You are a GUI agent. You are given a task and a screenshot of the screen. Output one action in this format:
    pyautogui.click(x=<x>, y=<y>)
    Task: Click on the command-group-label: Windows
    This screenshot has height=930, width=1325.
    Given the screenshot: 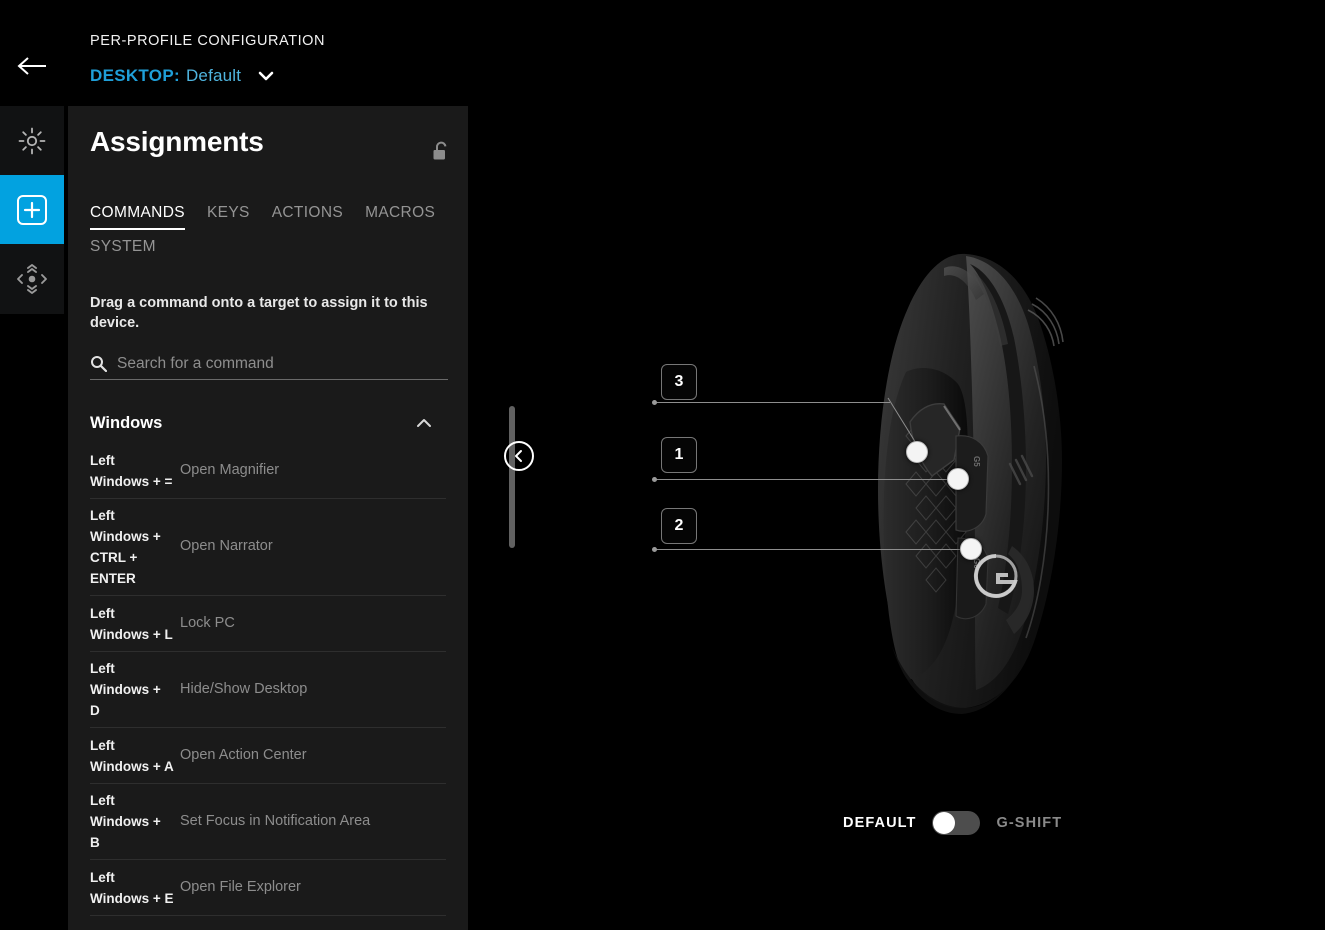 What is the action you would take?
    pyautogui.click(x=126, y=423)
    